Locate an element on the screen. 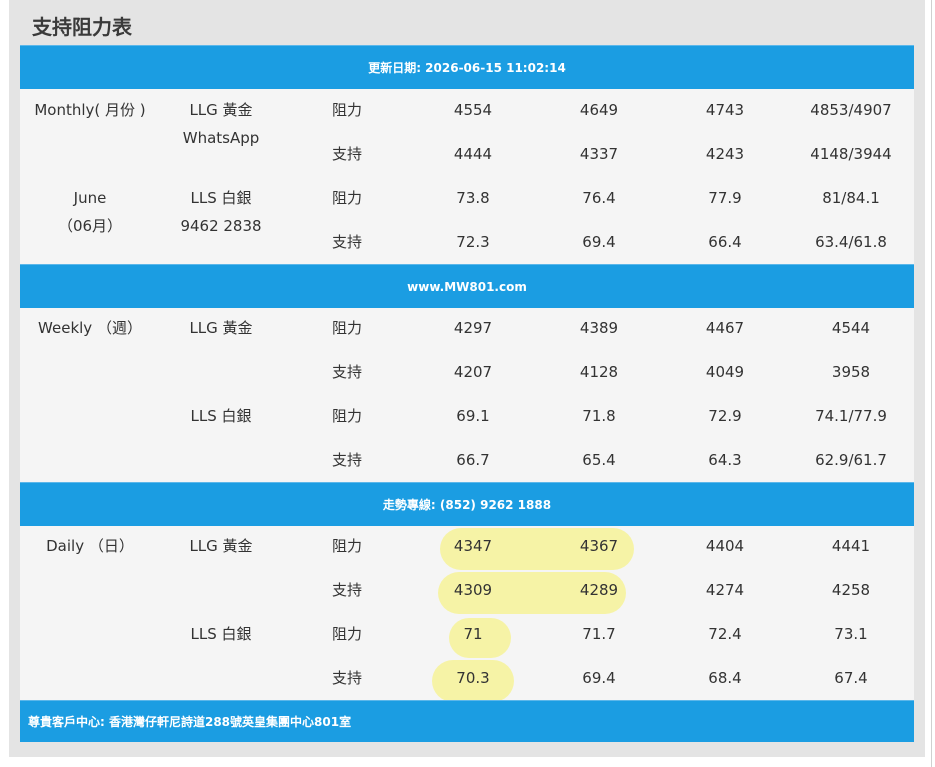 The width and height of the screenshot is (935, 767). value-cell: 4367 is located at coordinates (599, 546).